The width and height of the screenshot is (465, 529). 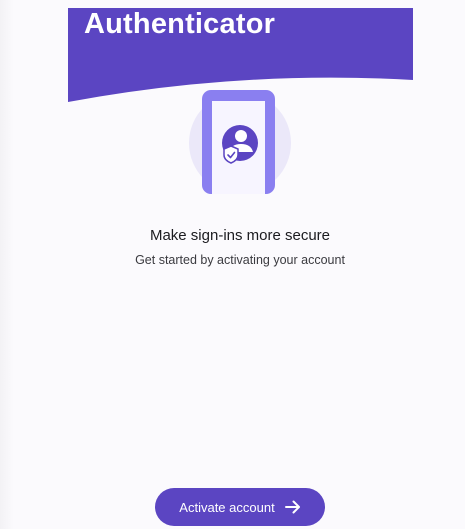 What do you see at coordinates (227, 507) in the screenshot?
I see `activate-account-label: Activate account` at bounding box center [227, 507].